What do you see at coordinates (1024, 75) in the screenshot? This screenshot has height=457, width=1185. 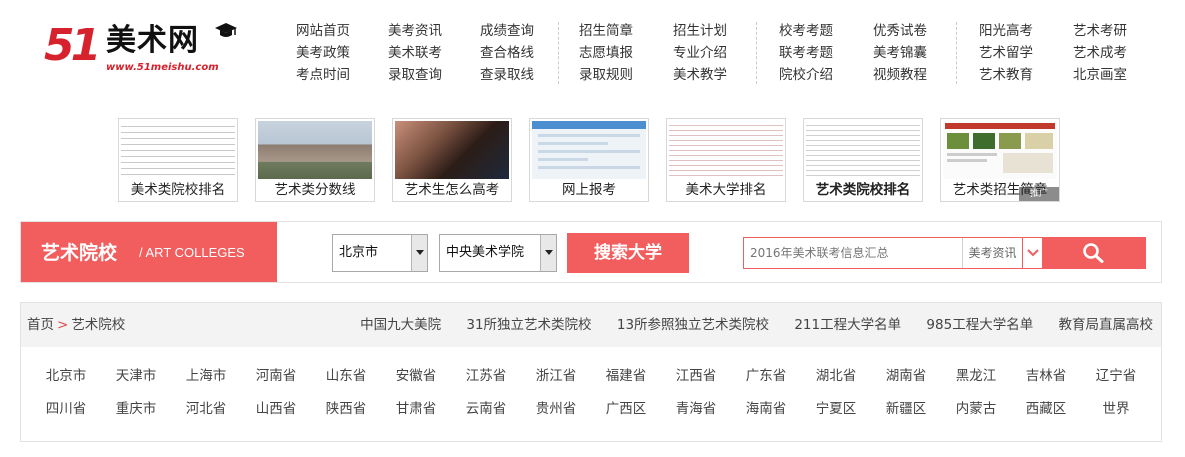 I see `nav-link: 艺术教育` at bounding box center [1024, 75].